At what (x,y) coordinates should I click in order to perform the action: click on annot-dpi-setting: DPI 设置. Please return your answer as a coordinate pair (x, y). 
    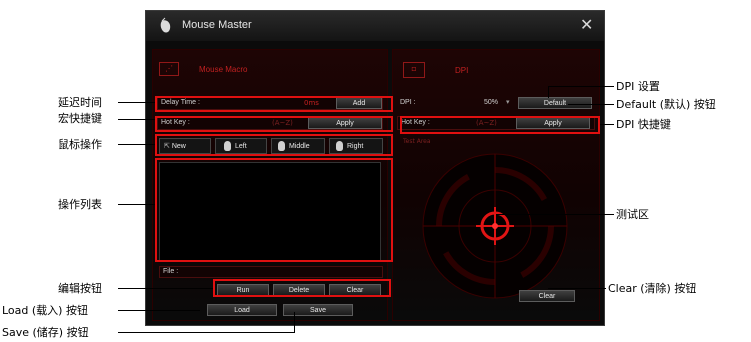
    Looking at the image, I should click on (638, 86).